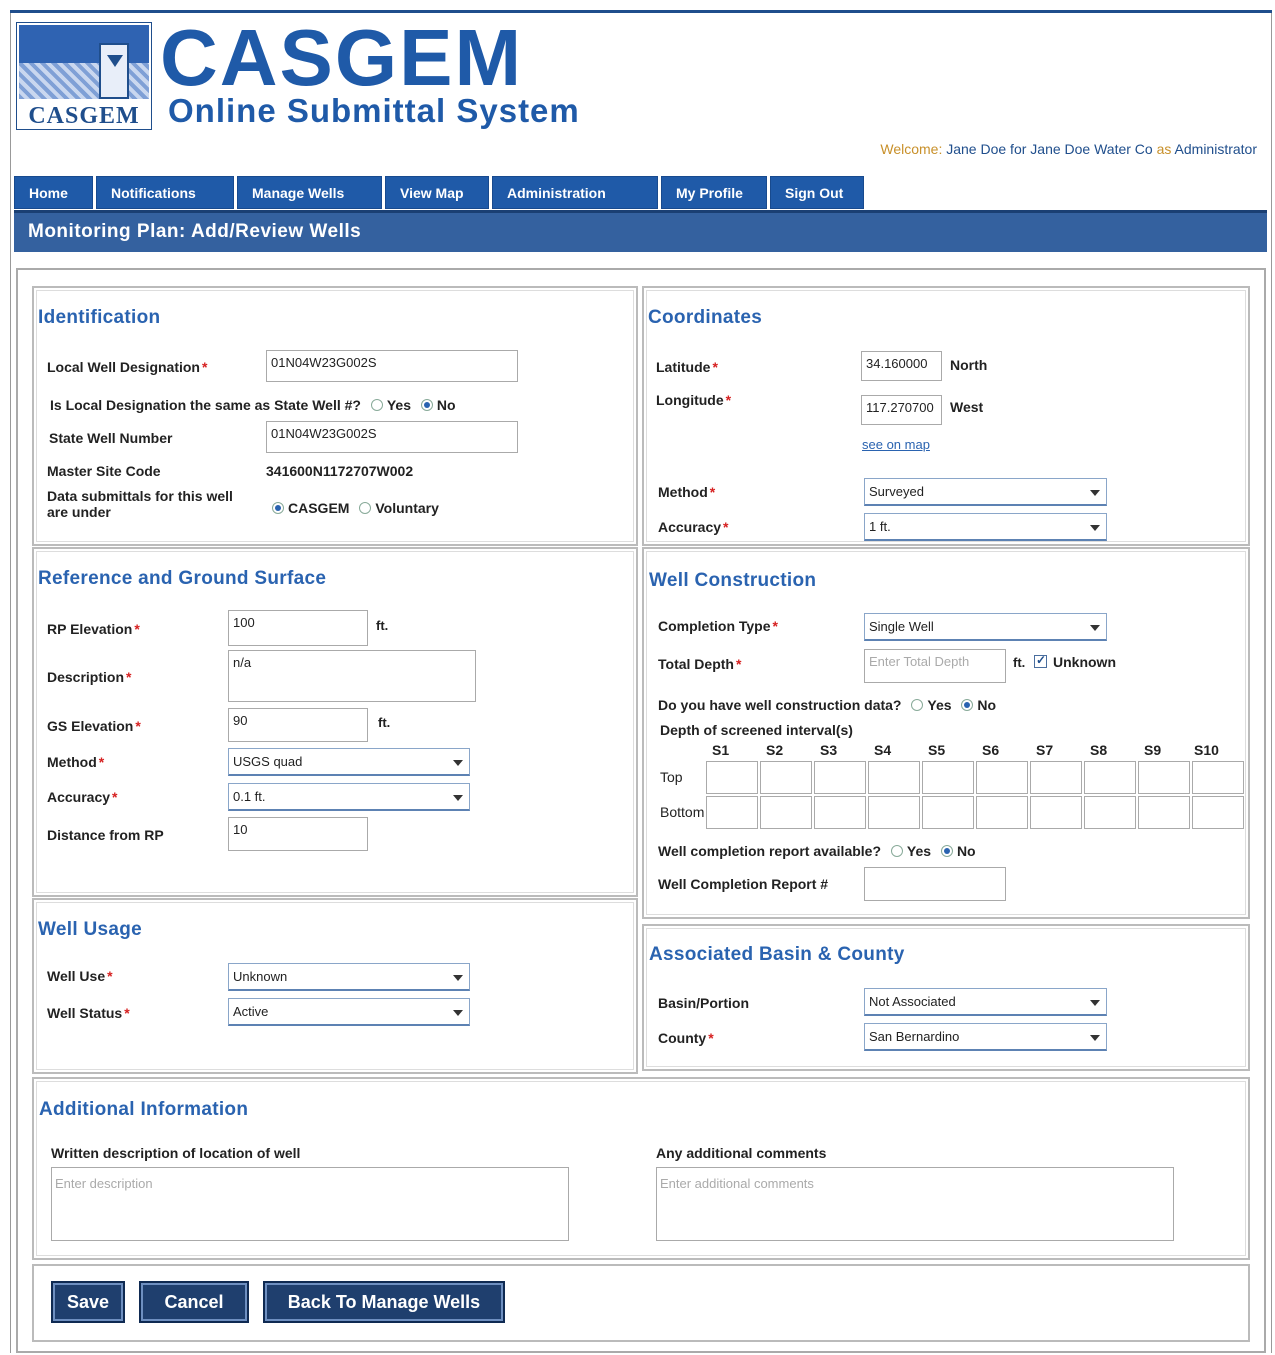 The image size is (1275, 1355). I want to click on interval-top-s7-input, so click(1056, 777).